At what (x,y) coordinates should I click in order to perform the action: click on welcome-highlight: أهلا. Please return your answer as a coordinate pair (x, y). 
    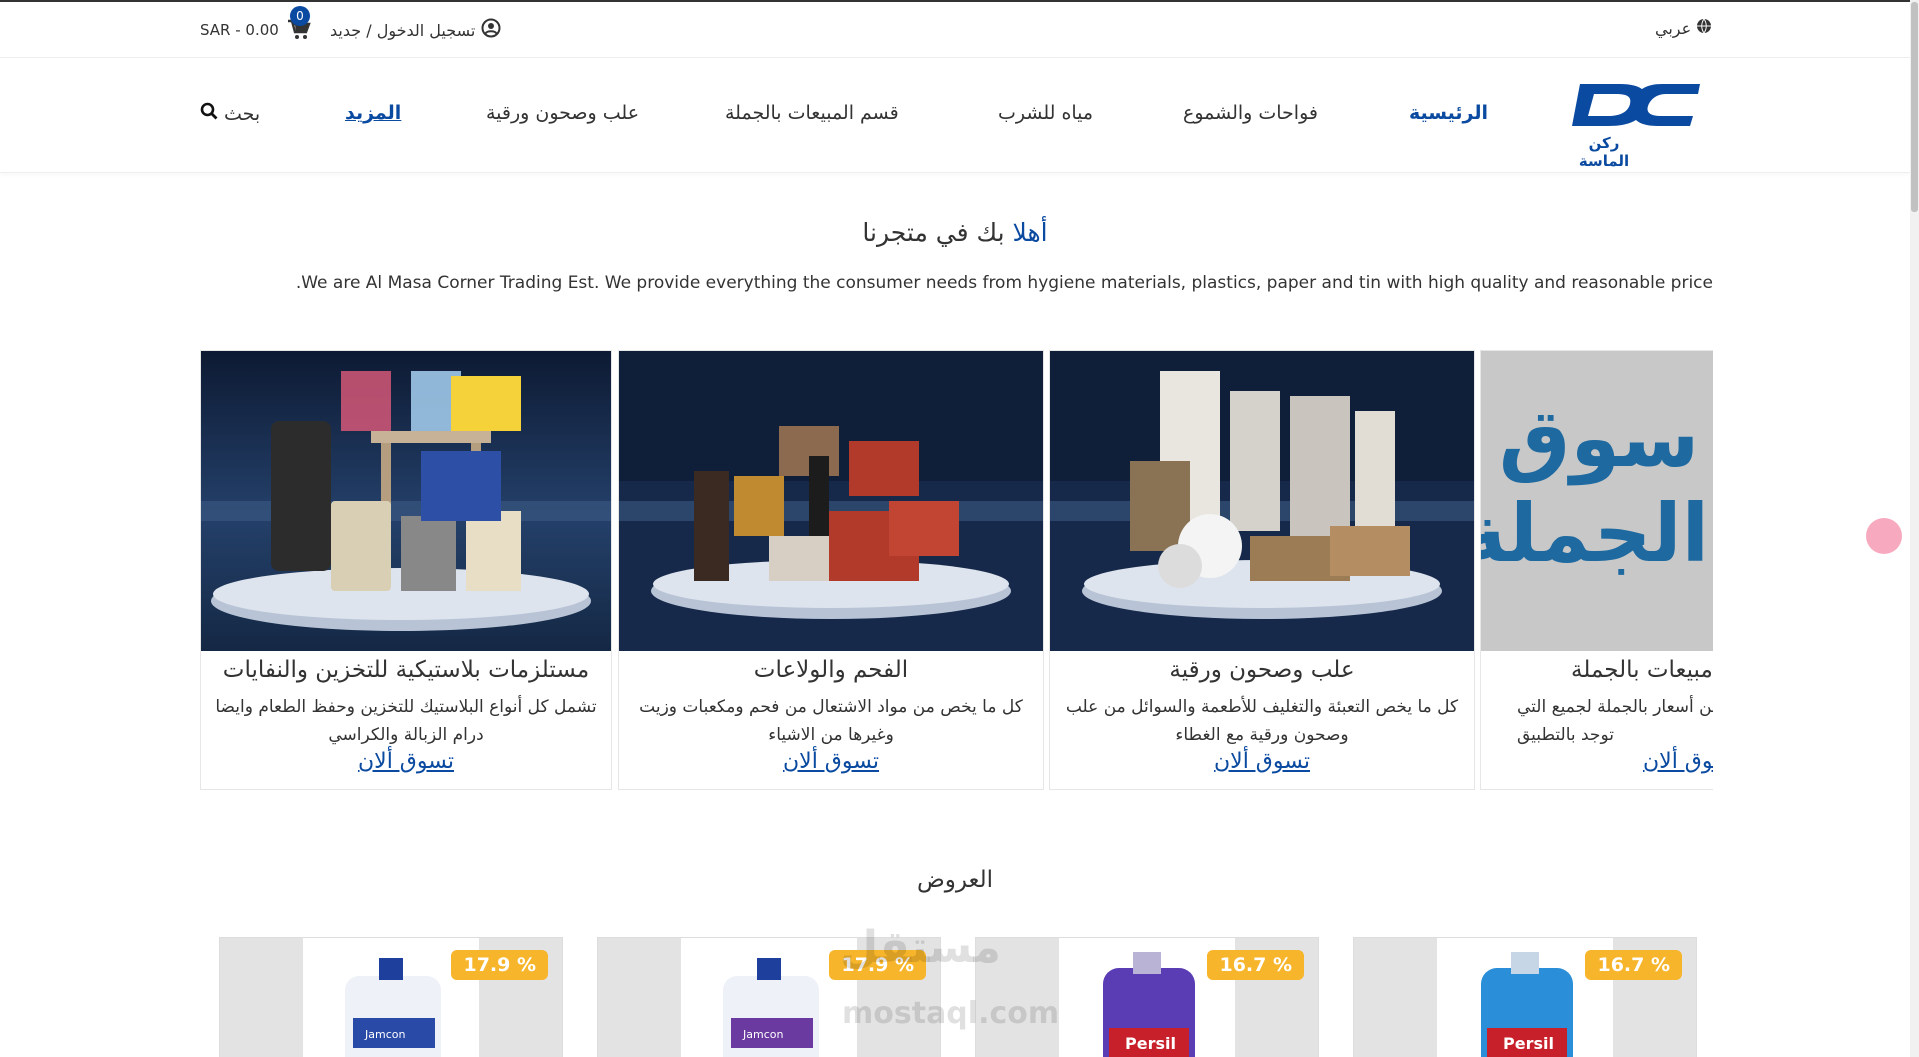
    Looking at the image, I should click on (1030, 232).